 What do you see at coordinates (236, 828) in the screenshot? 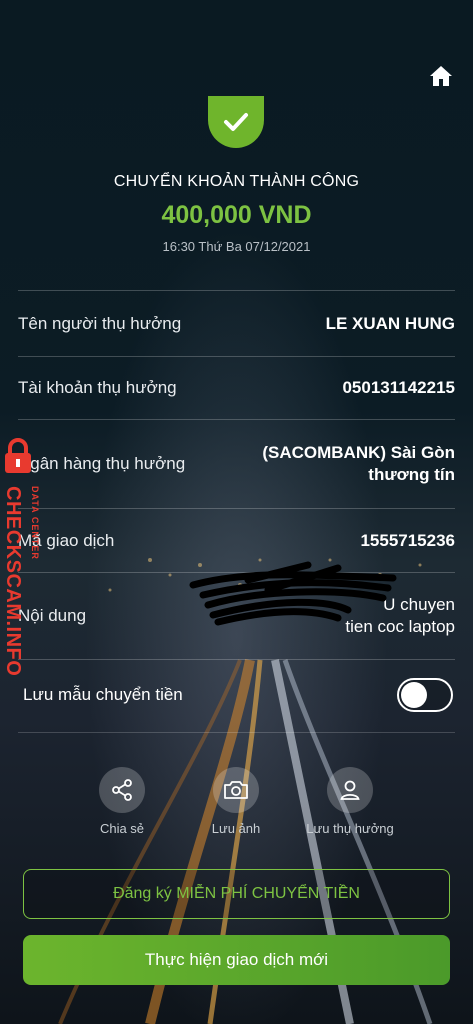
I see `save-image-label: Lưu ảnh` at bounding box center [236, 828].